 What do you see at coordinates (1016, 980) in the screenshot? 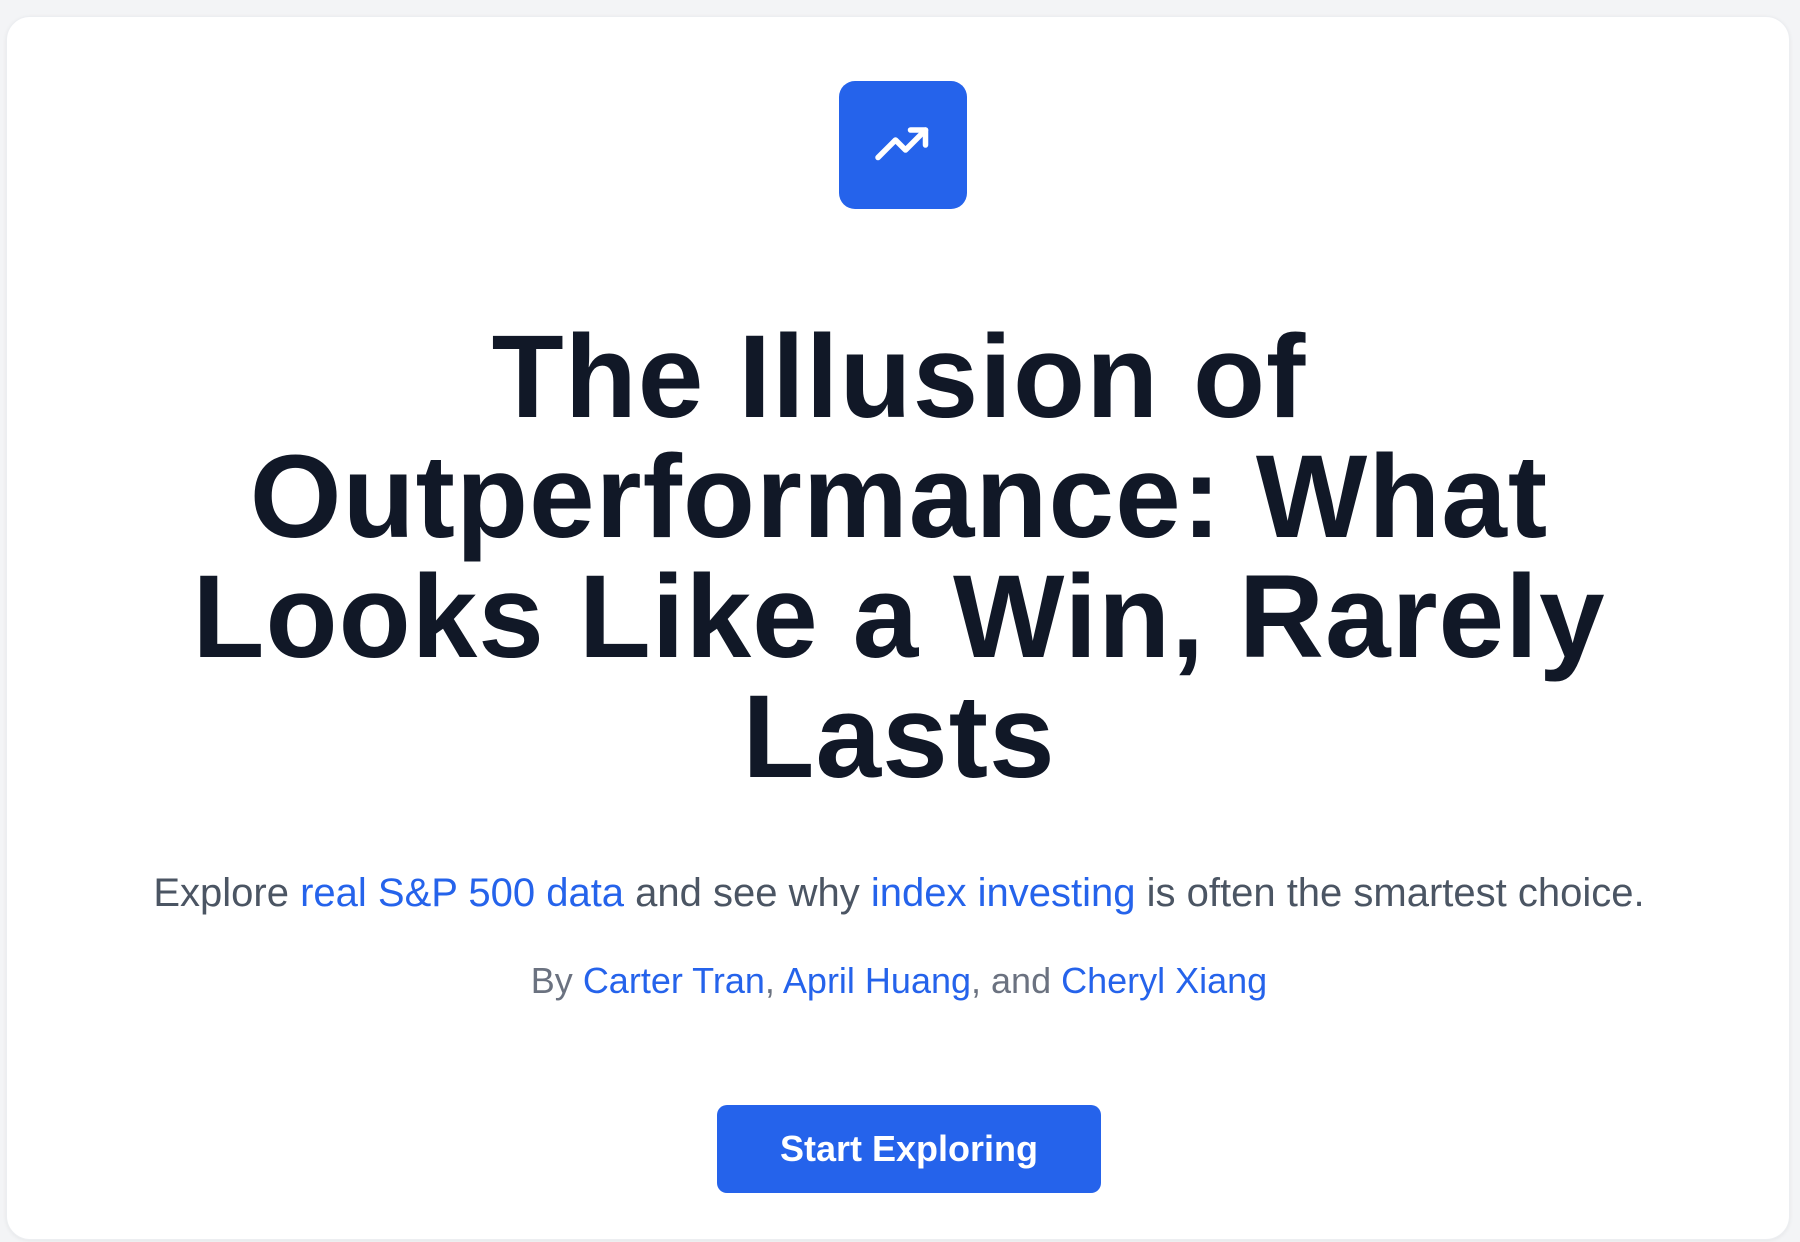
I see `byline-separator: , and` at bounding box center [1016, 980].